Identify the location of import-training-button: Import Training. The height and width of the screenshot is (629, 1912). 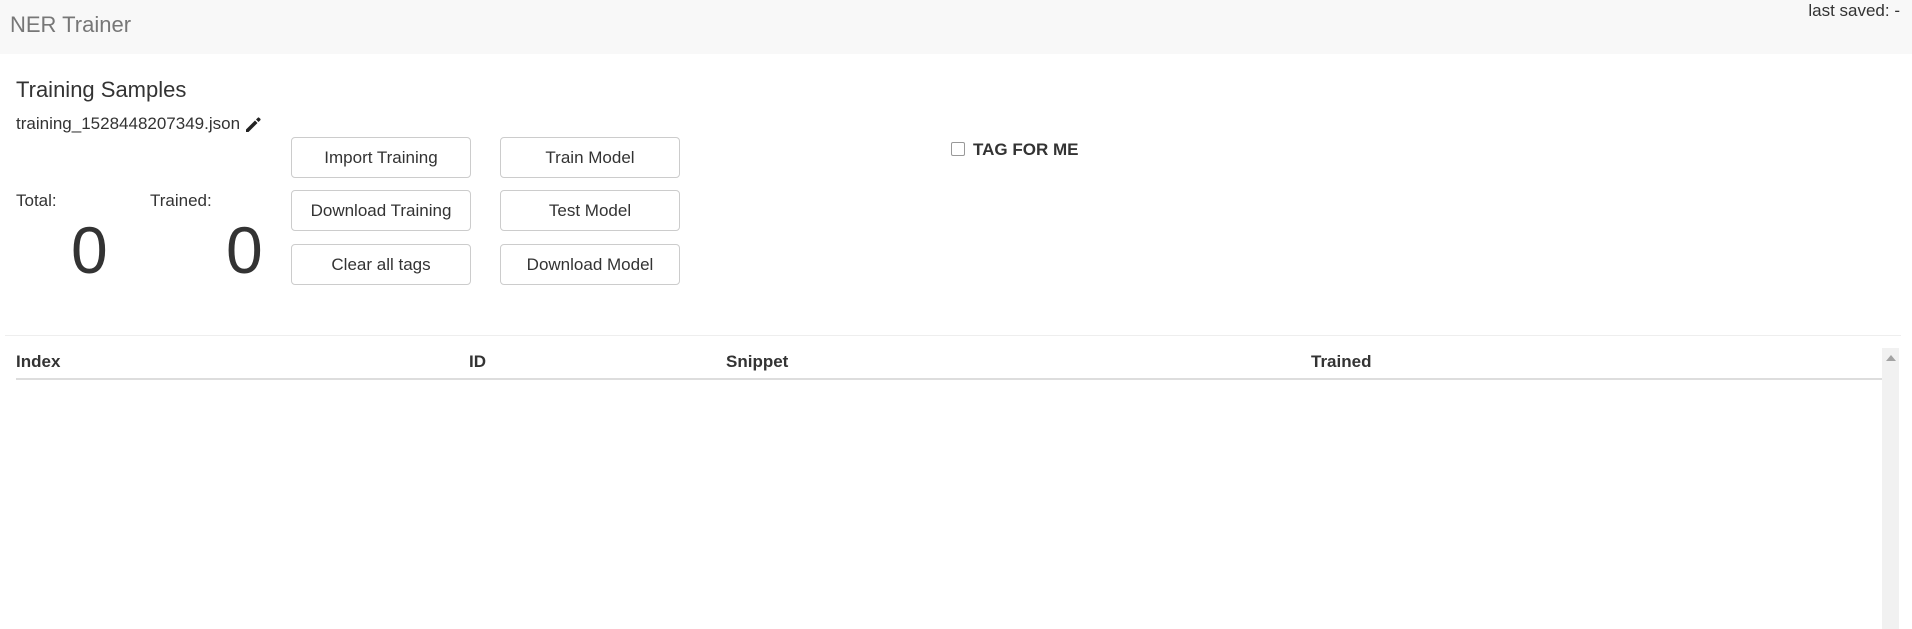
(381, 157).